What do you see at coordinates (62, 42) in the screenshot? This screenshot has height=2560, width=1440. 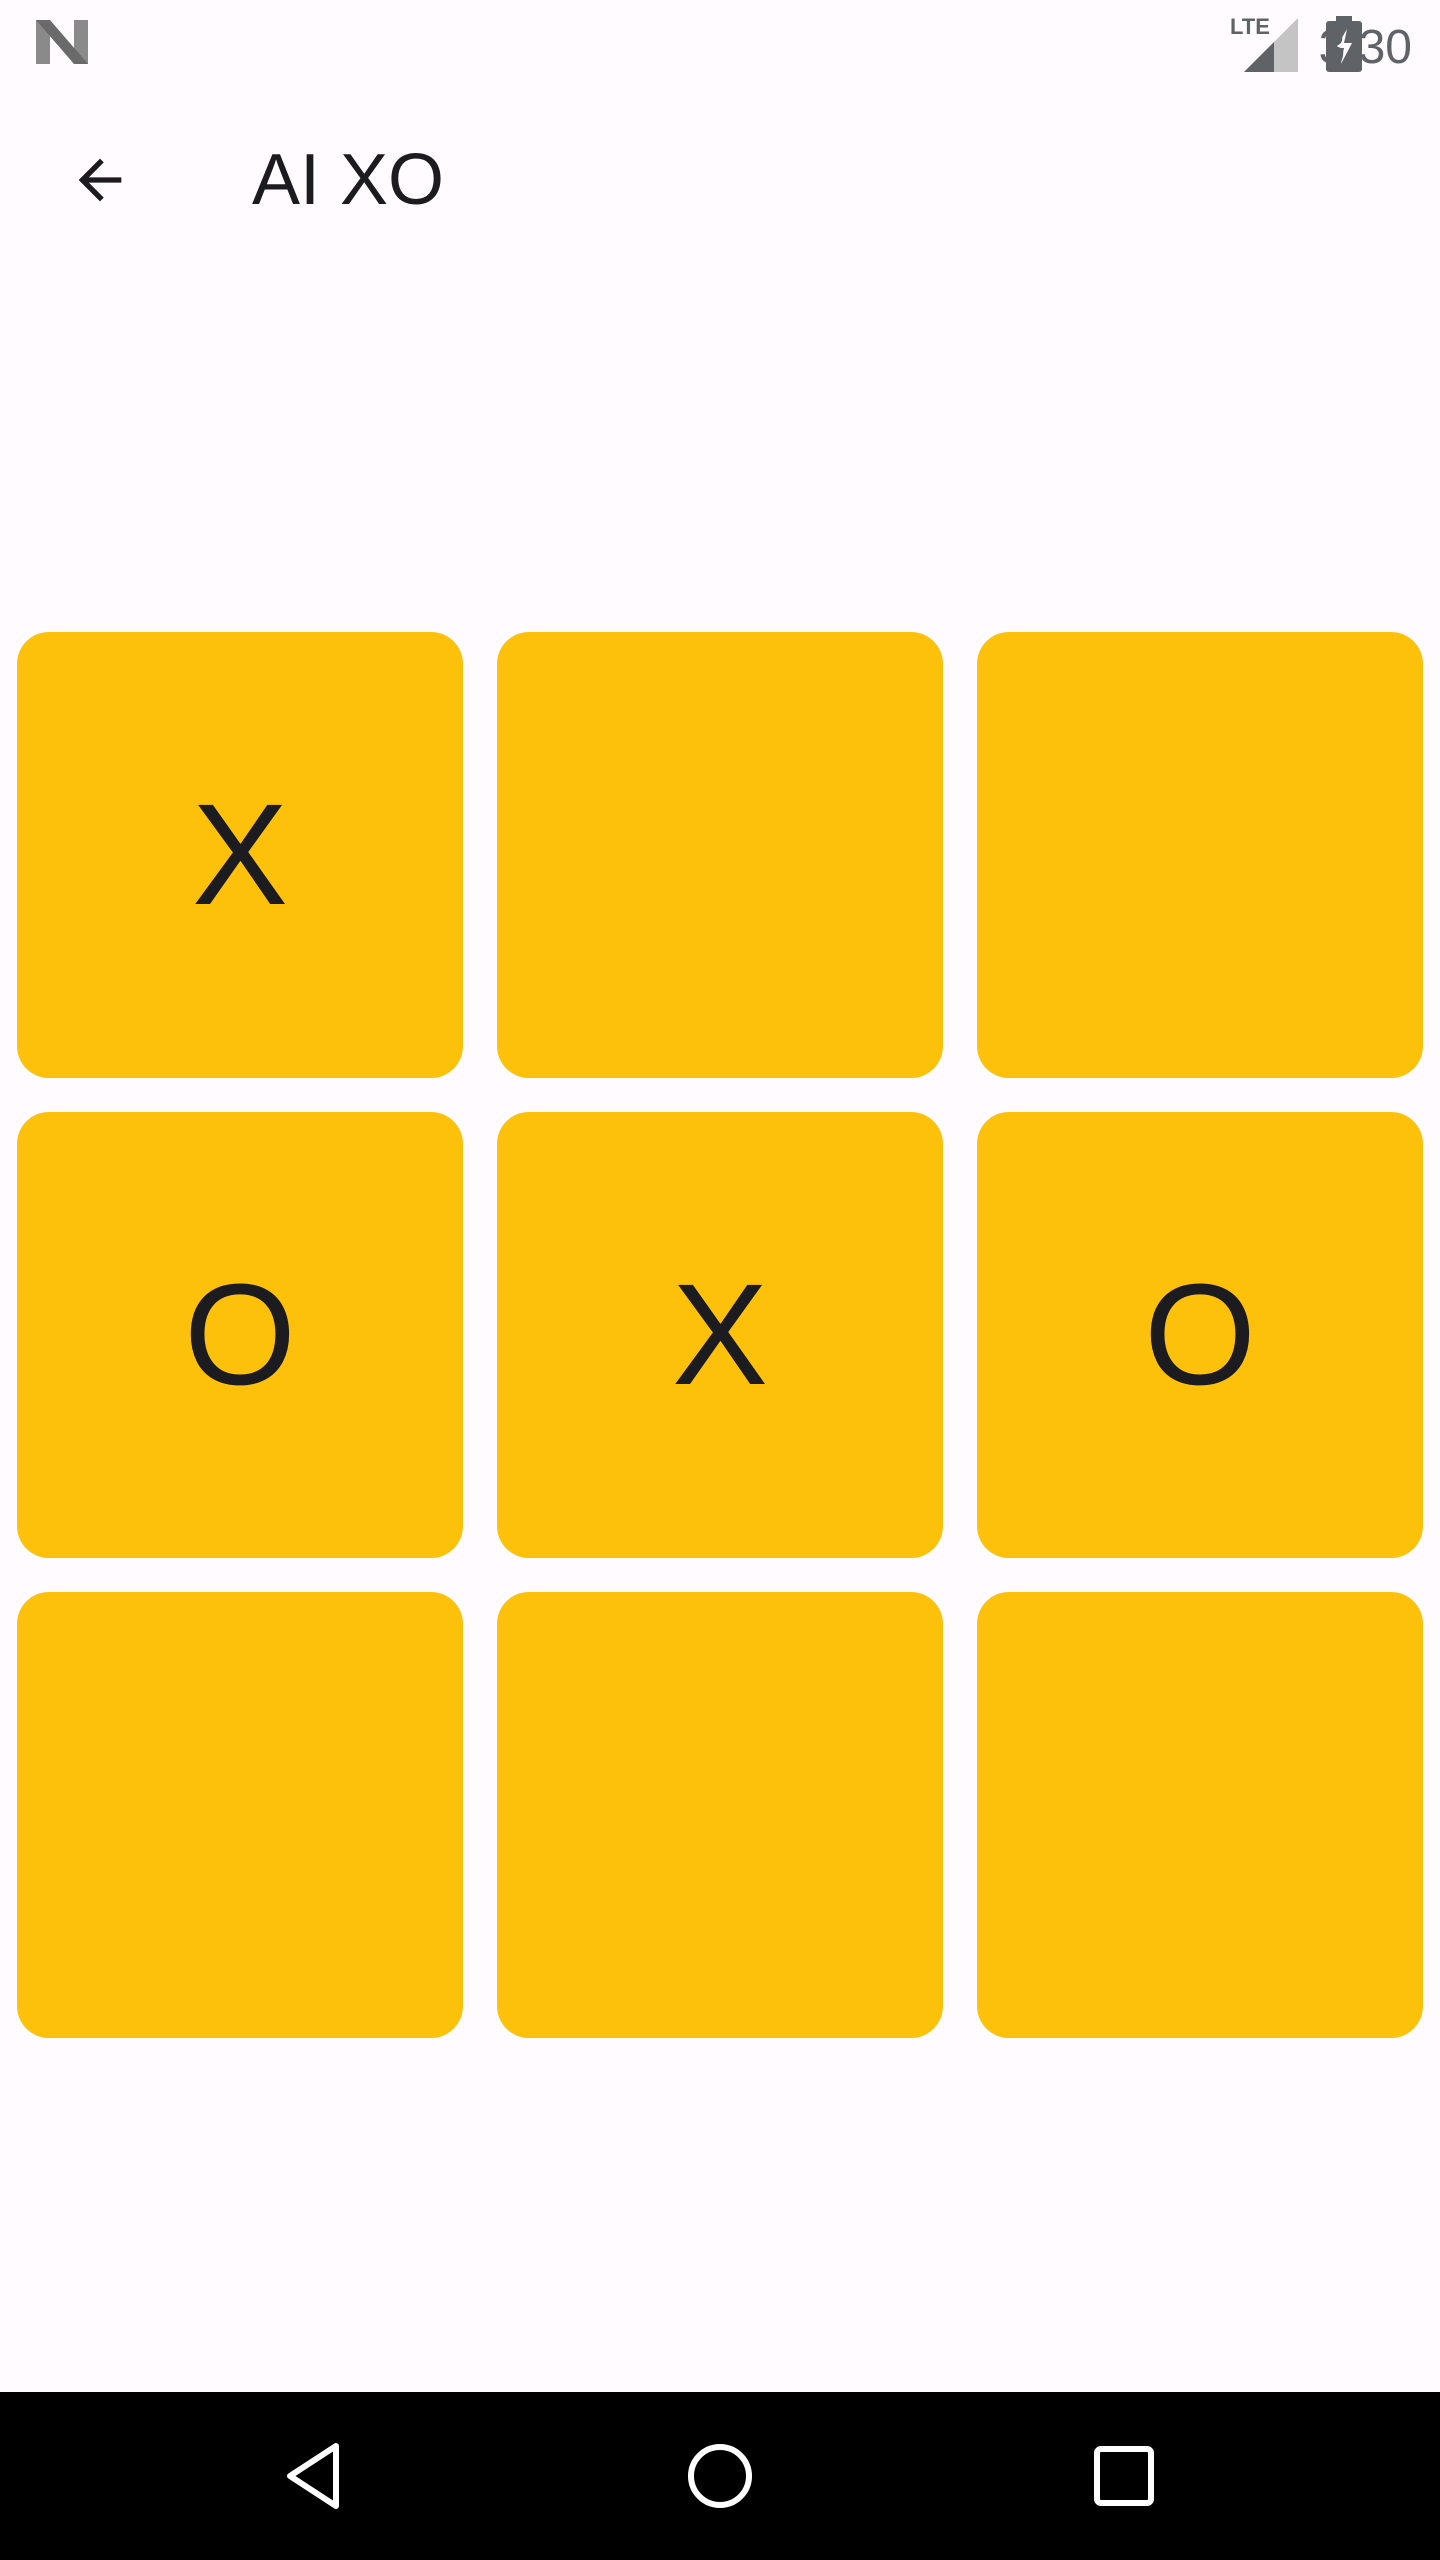 I see `android-n-icon` at bounding box center [62, 42].